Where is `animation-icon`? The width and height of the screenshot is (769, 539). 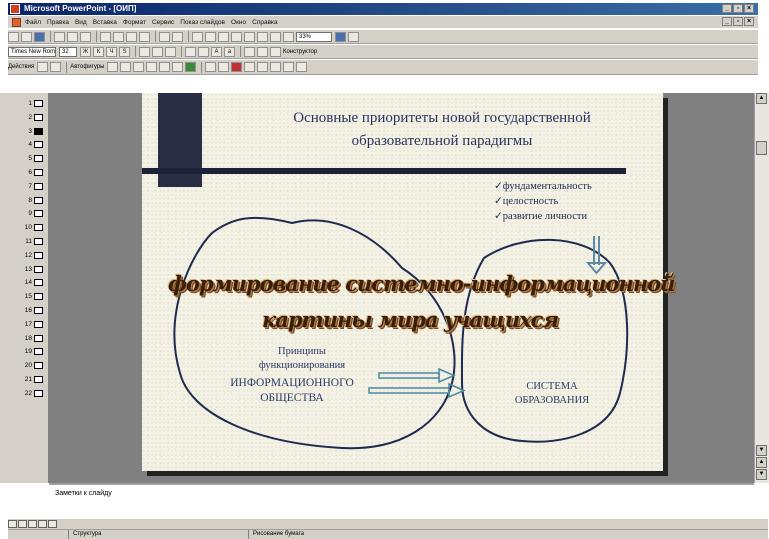
animation-icon is located at coordinates (275, 51).